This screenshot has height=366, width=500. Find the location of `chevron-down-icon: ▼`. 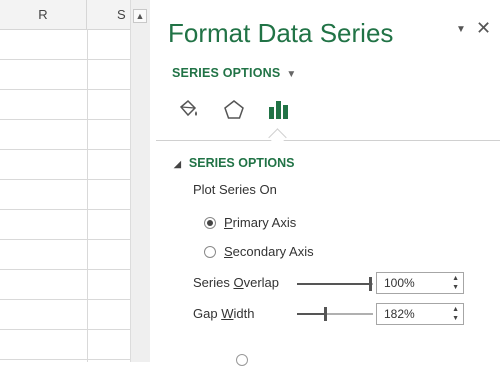

chevron-down-icon: ▼ is located at coordinates (291, 74).